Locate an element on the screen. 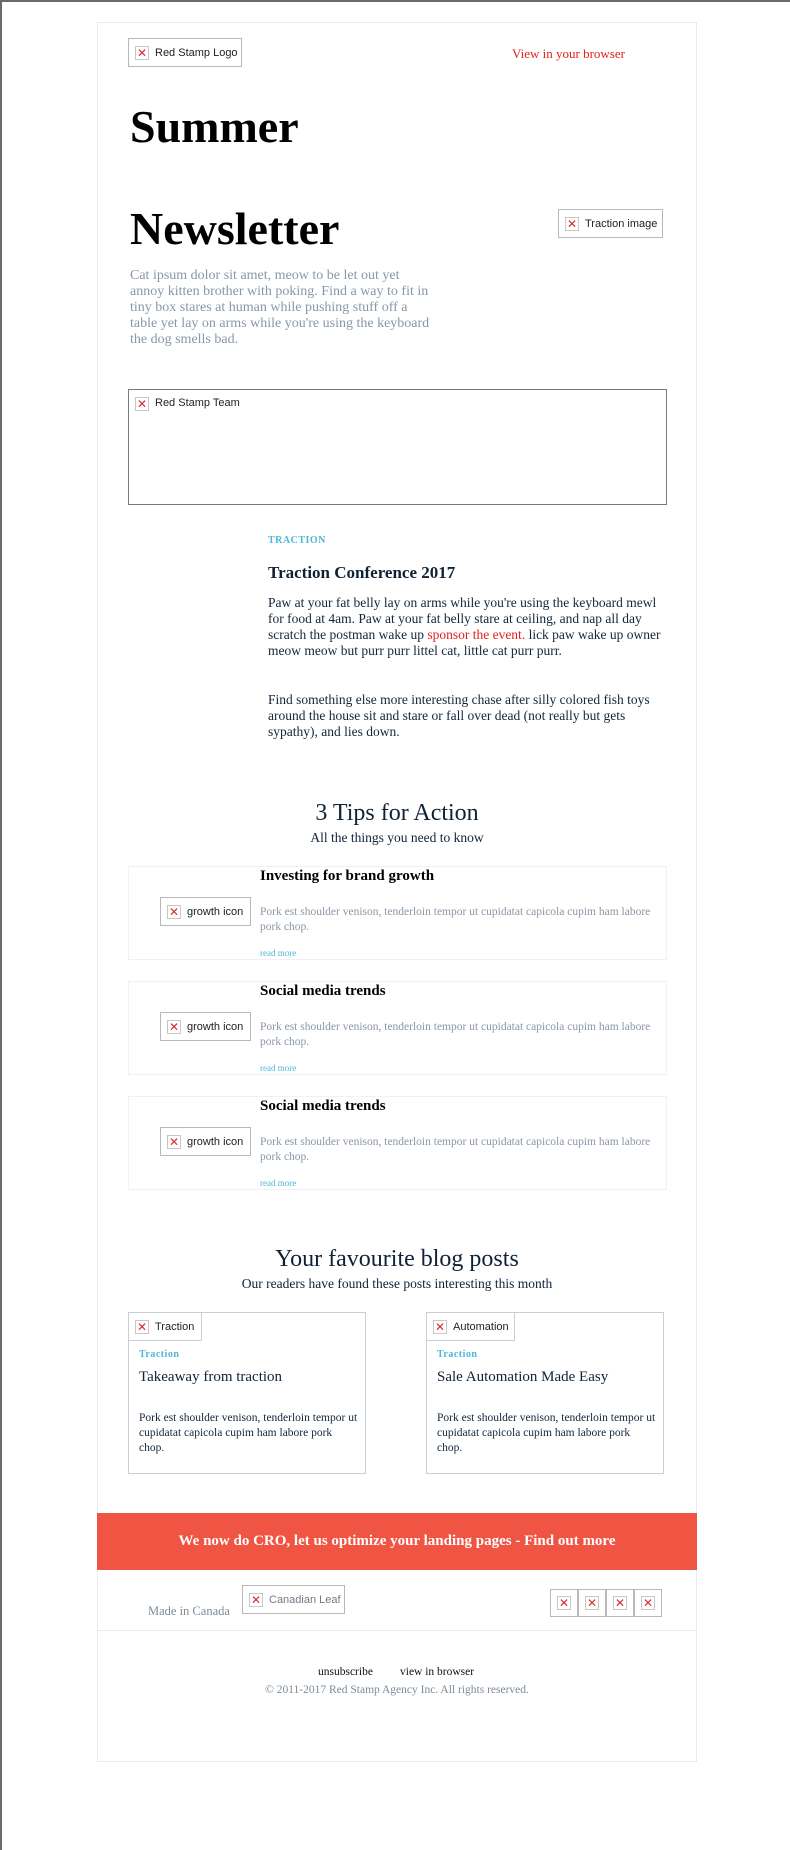  logo-image: ✕ Red Stamp Logo is located at coordinates (185, 52).